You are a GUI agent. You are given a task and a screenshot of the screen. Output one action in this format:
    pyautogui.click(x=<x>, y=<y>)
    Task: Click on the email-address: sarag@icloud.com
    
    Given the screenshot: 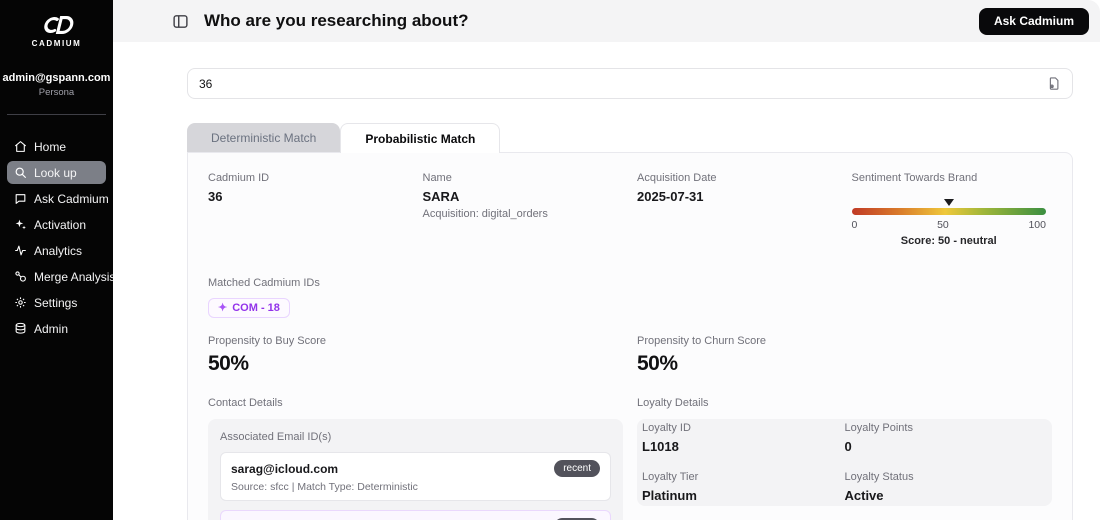 What is the action you would take?
    pyautogui.click(x=285, y=468)
    